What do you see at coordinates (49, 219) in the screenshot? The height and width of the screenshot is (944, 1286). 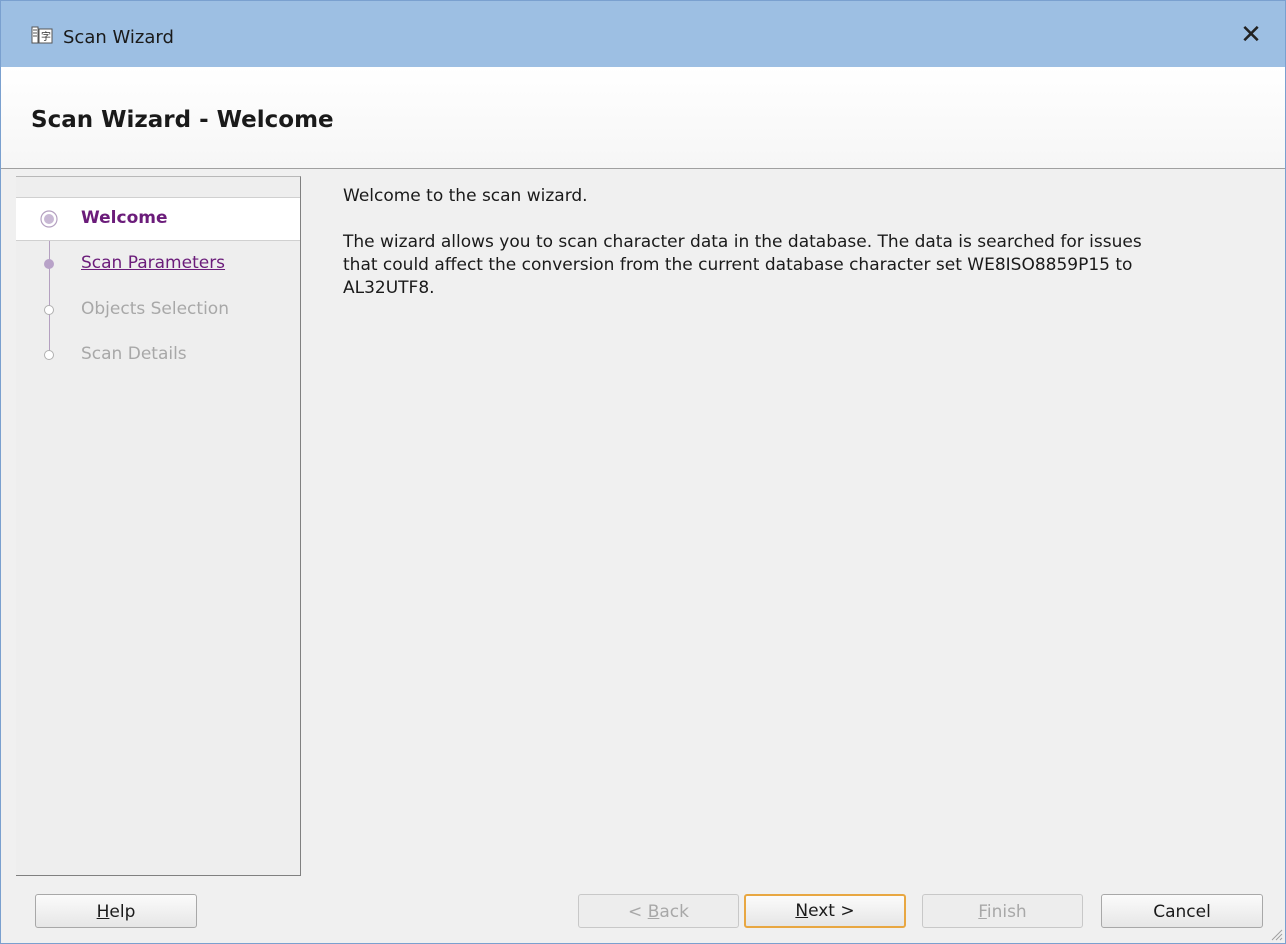 I see `step-current-icon` at bounding box center [49, 219].